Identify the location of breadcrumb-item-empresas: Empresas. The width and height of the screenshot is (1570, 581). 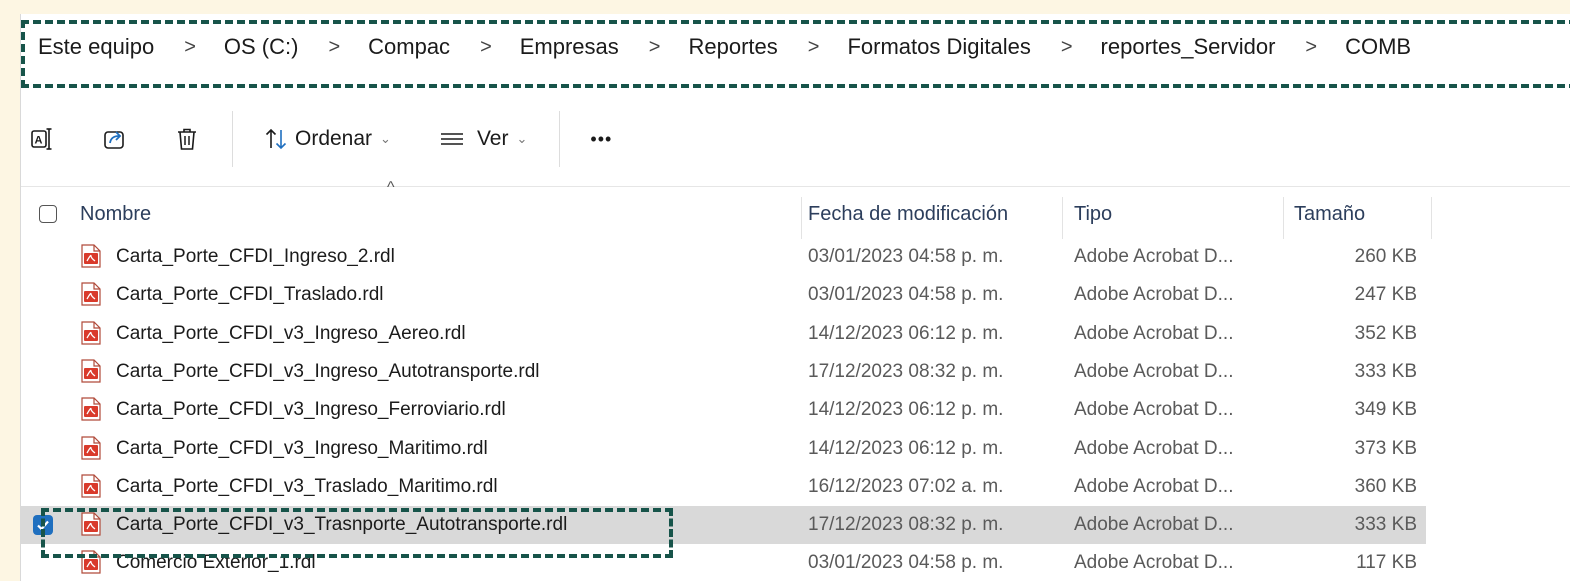
(569, 47).